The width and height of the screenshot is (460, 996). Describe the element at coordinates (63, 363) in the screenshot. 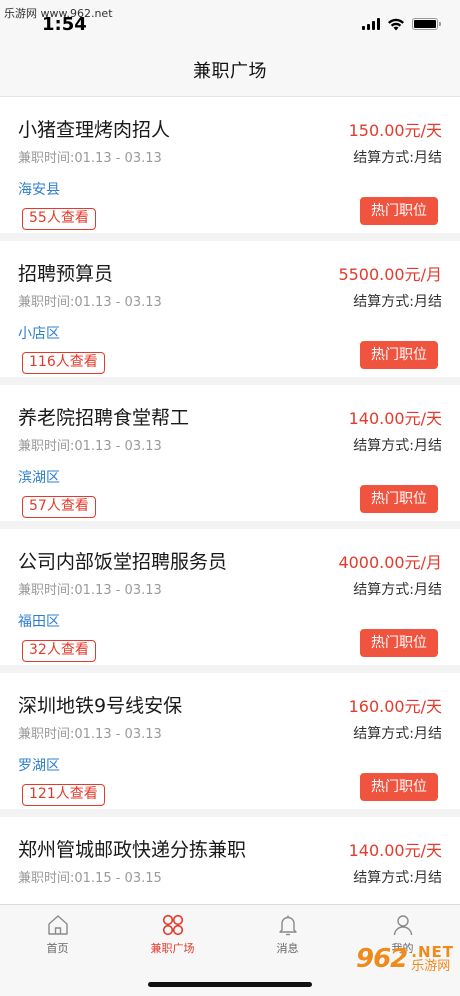

I see `view-count-badge: 116人查看` at that location.